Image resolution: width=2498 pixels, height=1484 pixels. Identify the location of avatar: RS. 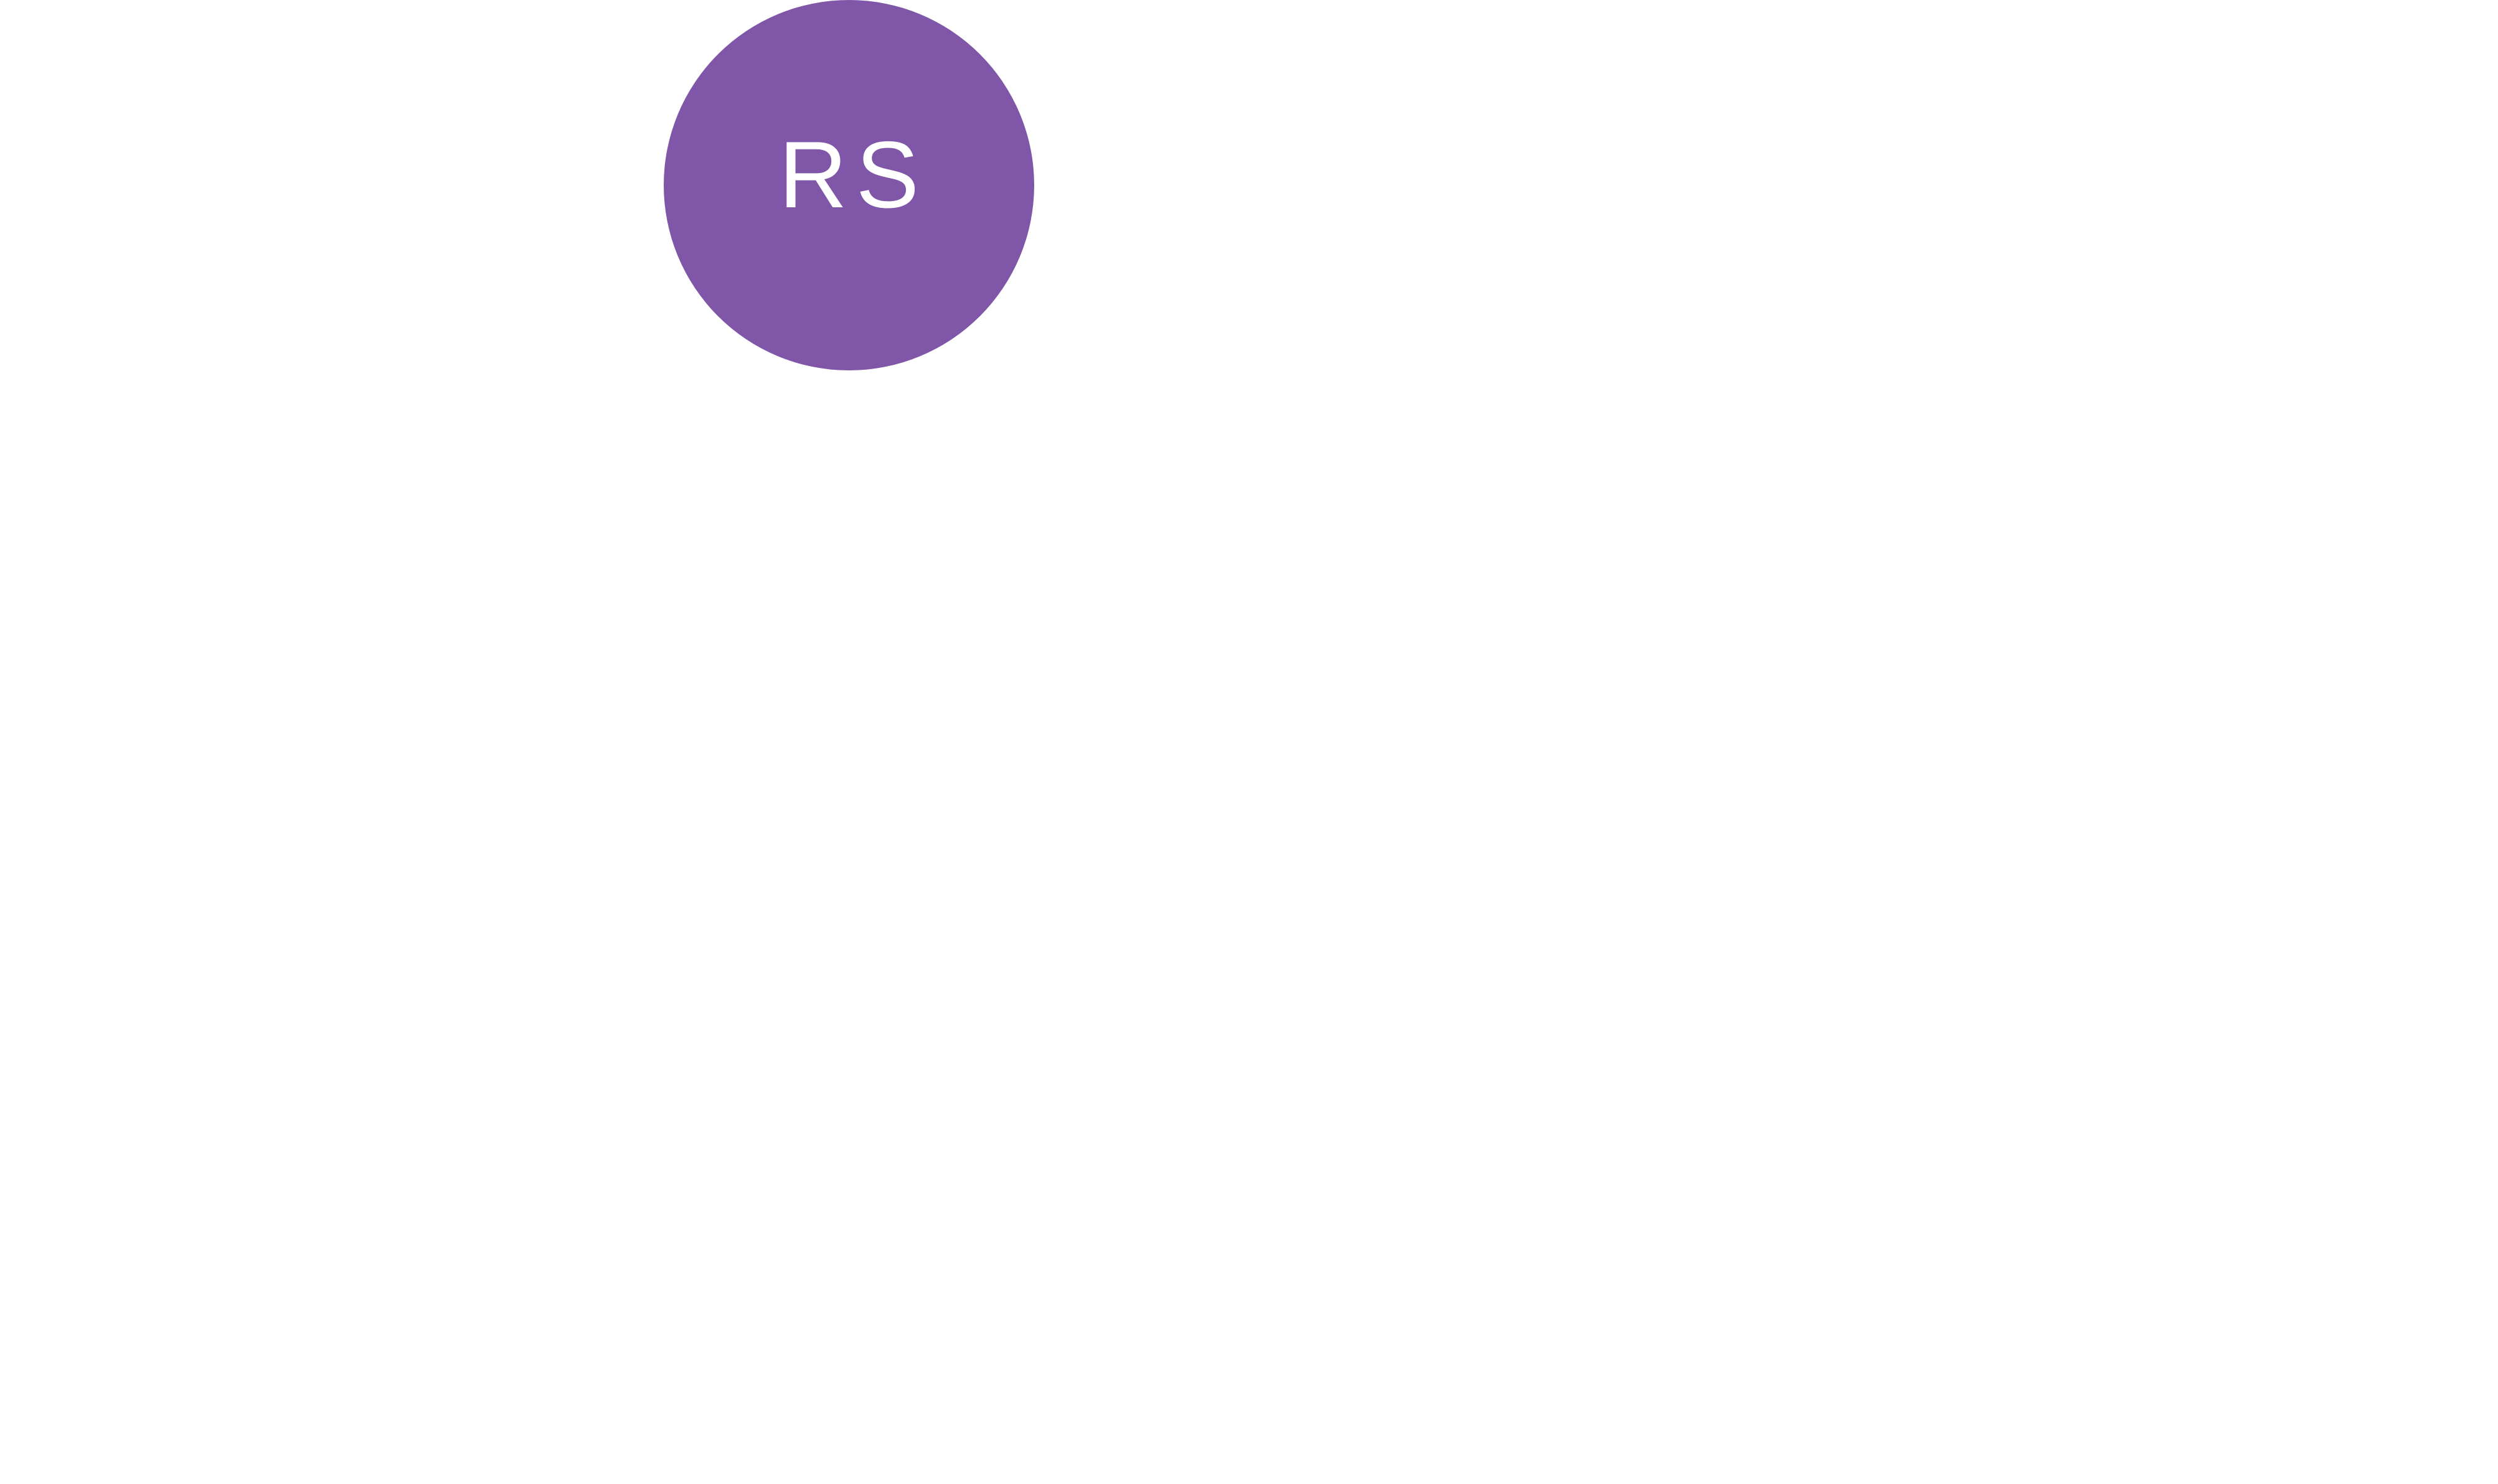
(849, 185).